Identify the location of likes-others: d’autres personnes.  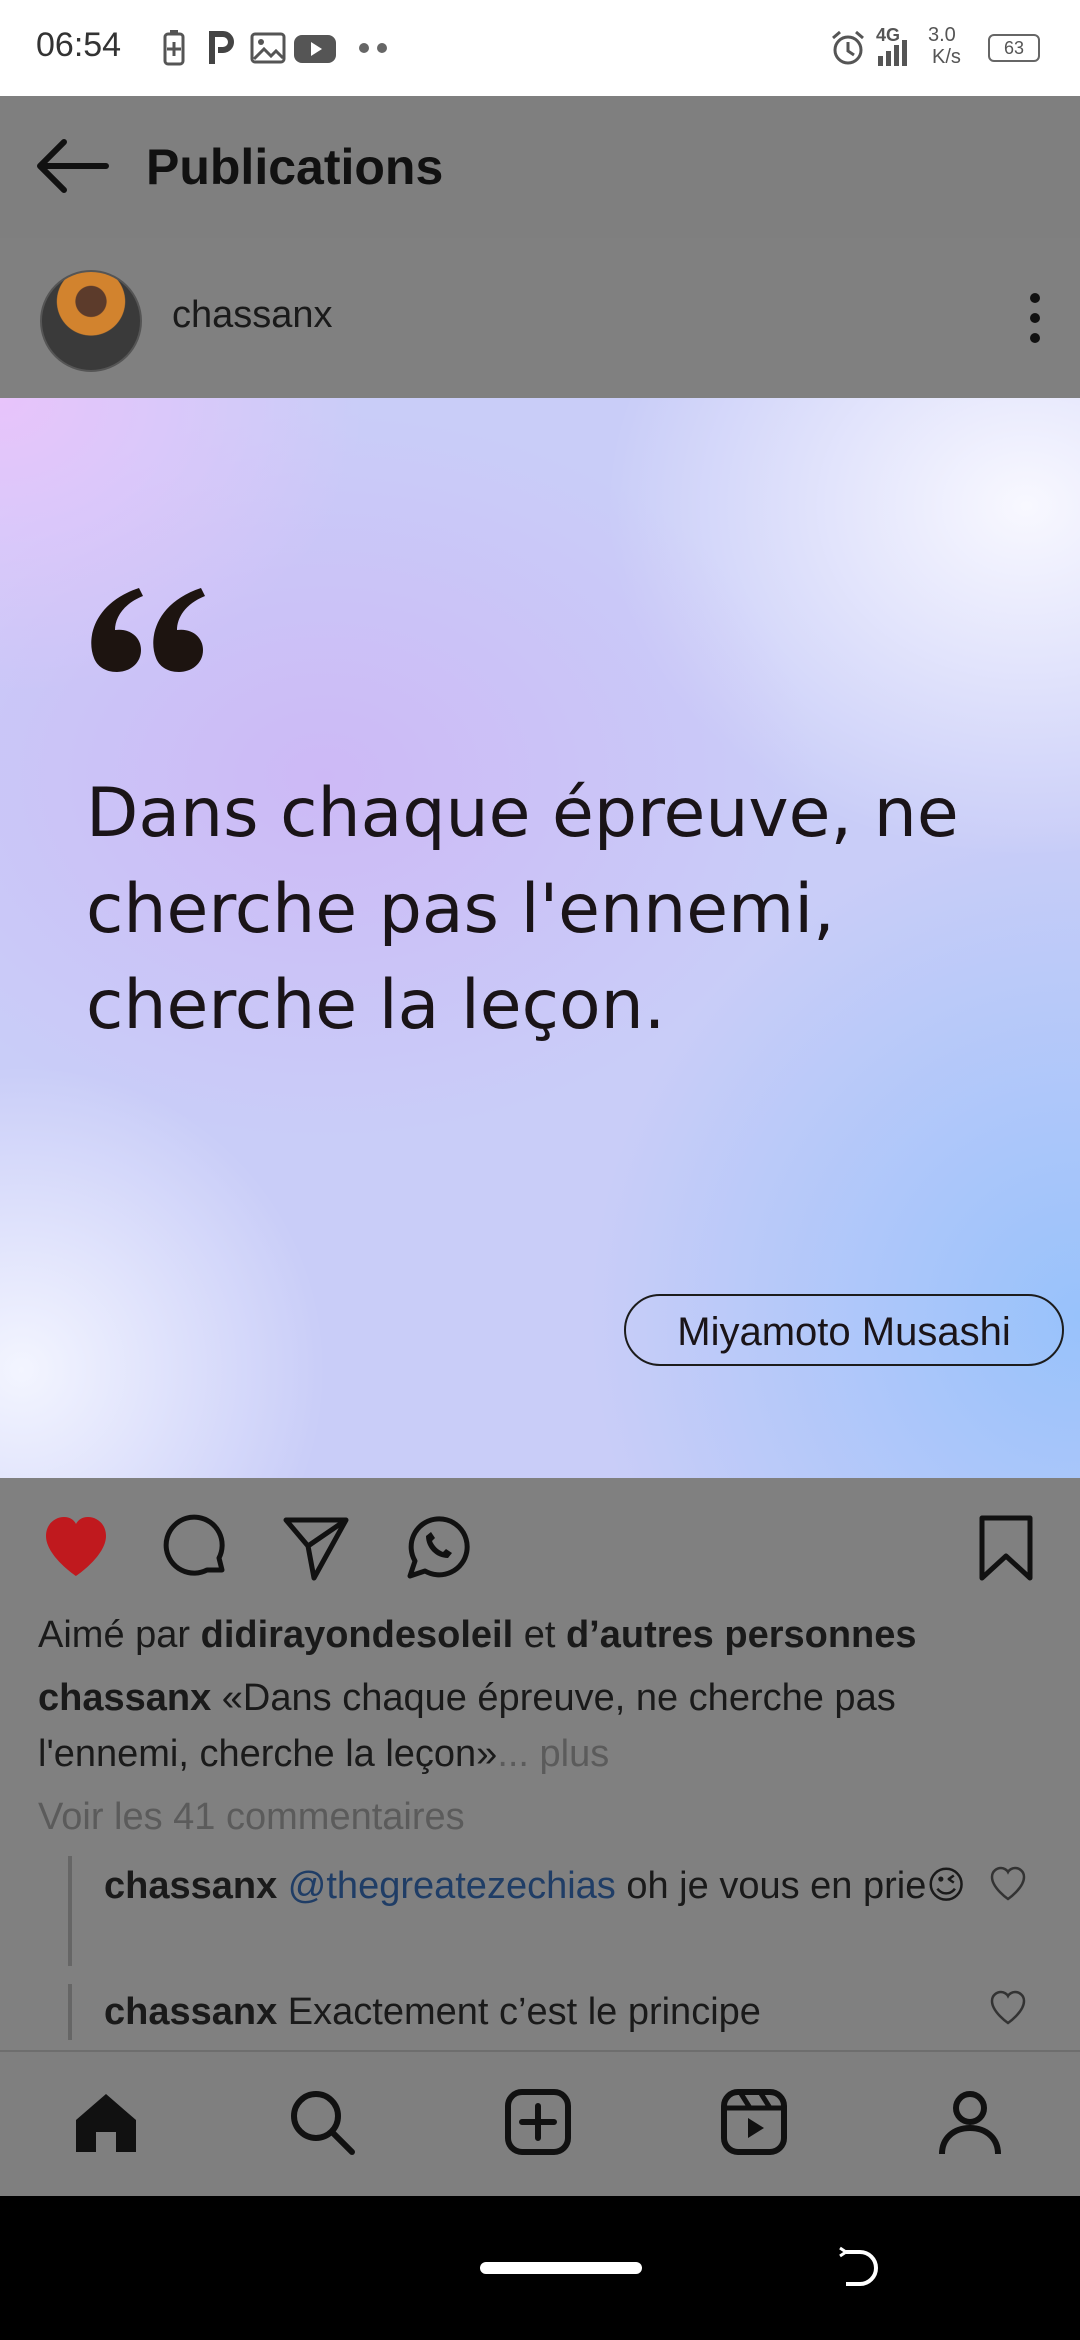
(741, 1635).